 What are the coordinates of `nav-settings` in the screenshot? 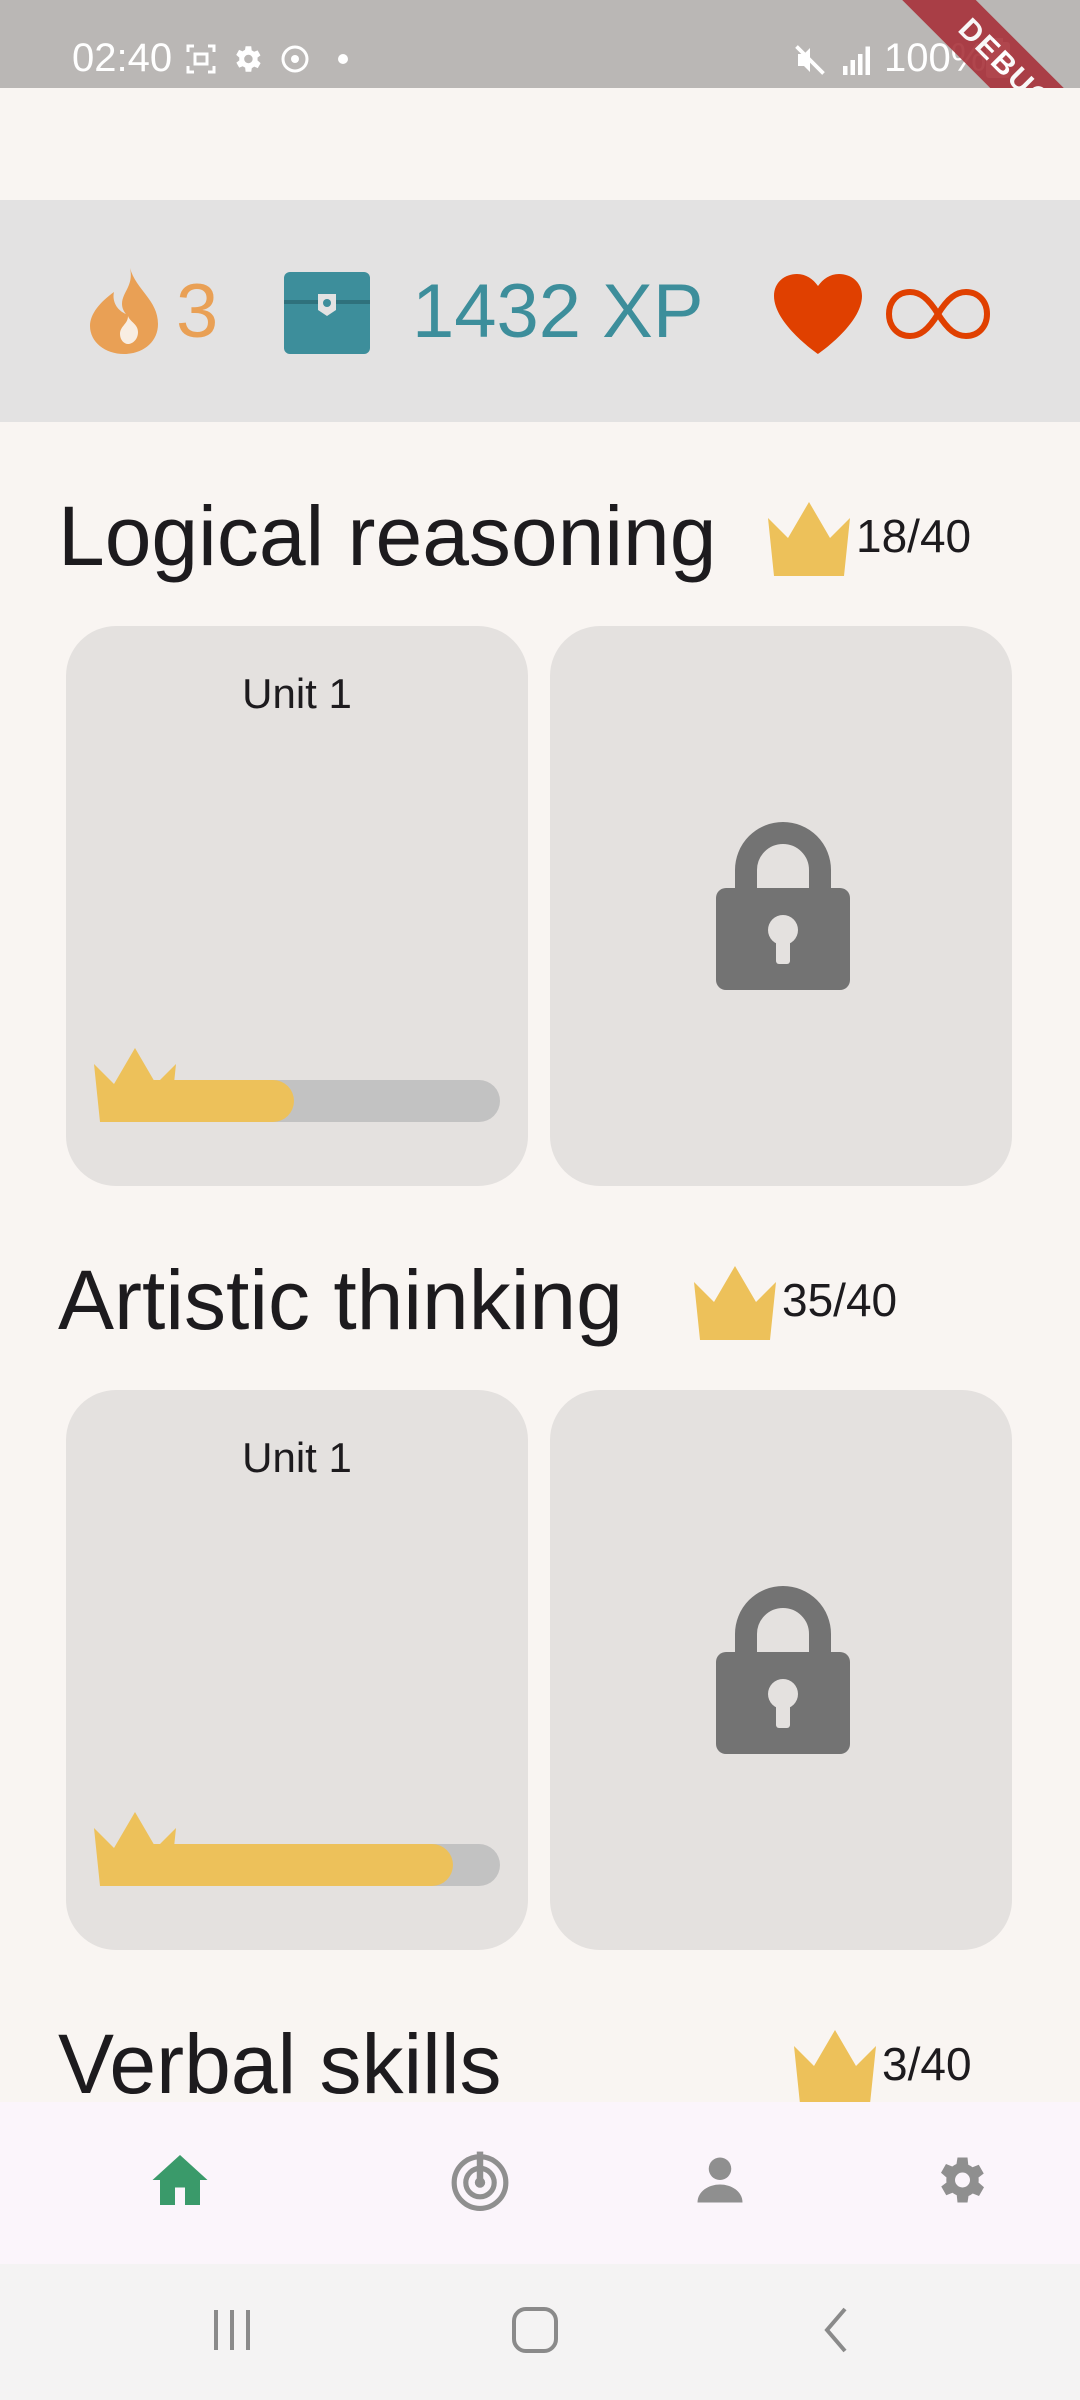 It's located at (960, 2180).